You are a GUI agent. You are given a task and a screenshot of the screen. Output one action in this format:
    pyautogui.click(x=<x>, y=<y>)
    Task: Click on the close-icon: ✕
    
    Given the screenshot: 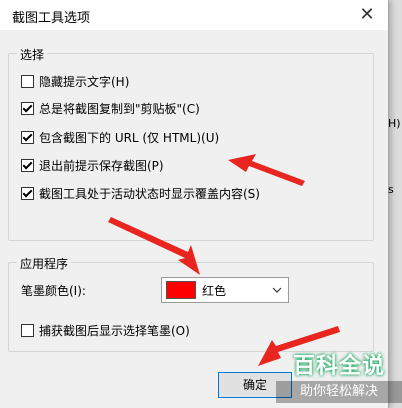 What is the action you would take?
    pyautogui.click(x=367, y=15)
    